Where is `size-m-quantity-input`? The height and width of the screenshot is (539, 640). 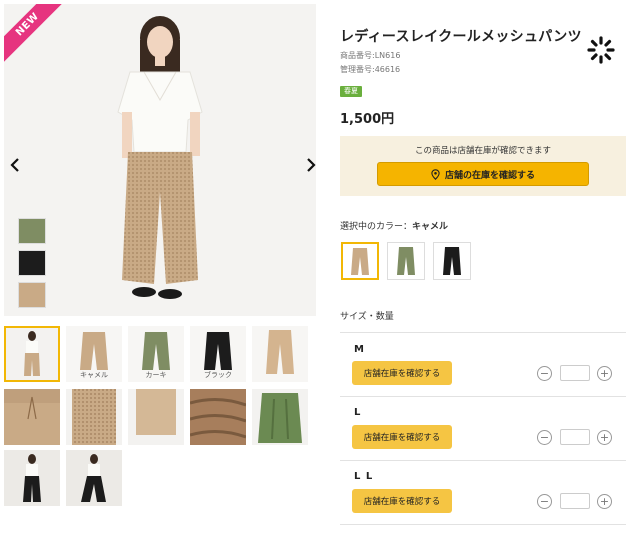 size-m-quantity-input is located at coordinates (575, 373).